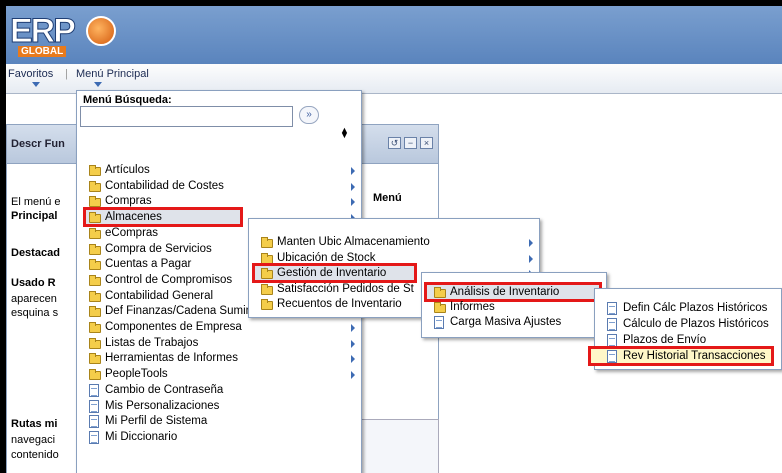  I want to click on menu-item-label: Defin Cálc Plazos Históricos, so click(695, 308).